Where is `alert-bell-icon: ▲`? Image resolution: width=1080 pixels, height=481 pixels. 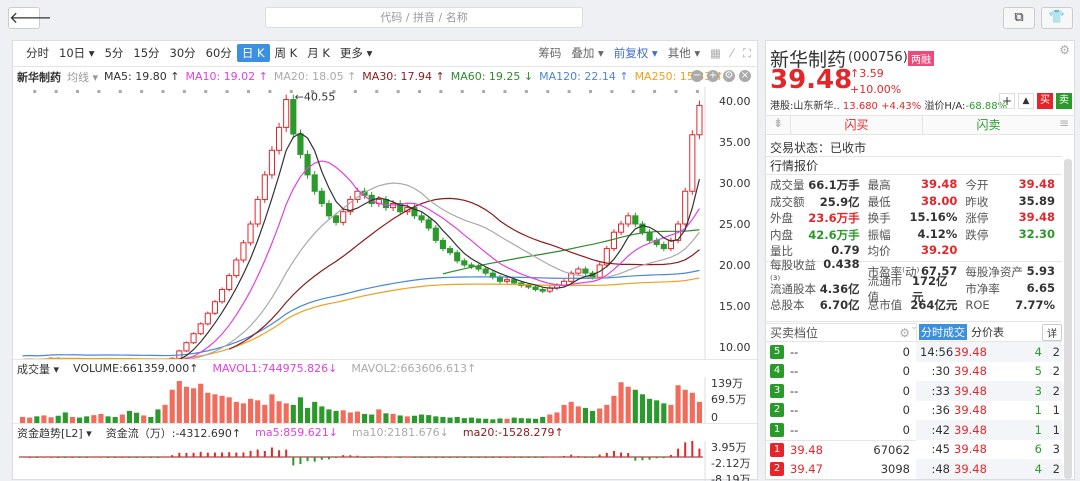
alert-bell-icon: ▲ is located at coordinates (1026, 101).